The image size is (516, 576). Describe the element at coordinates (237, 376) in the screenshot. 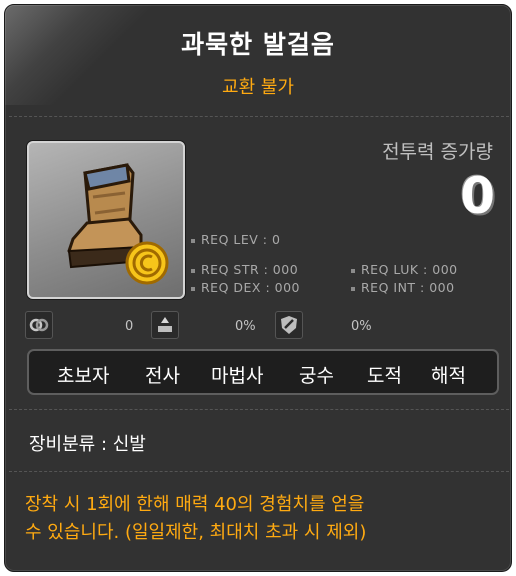

I see `job-magician: 마법사` at that location.